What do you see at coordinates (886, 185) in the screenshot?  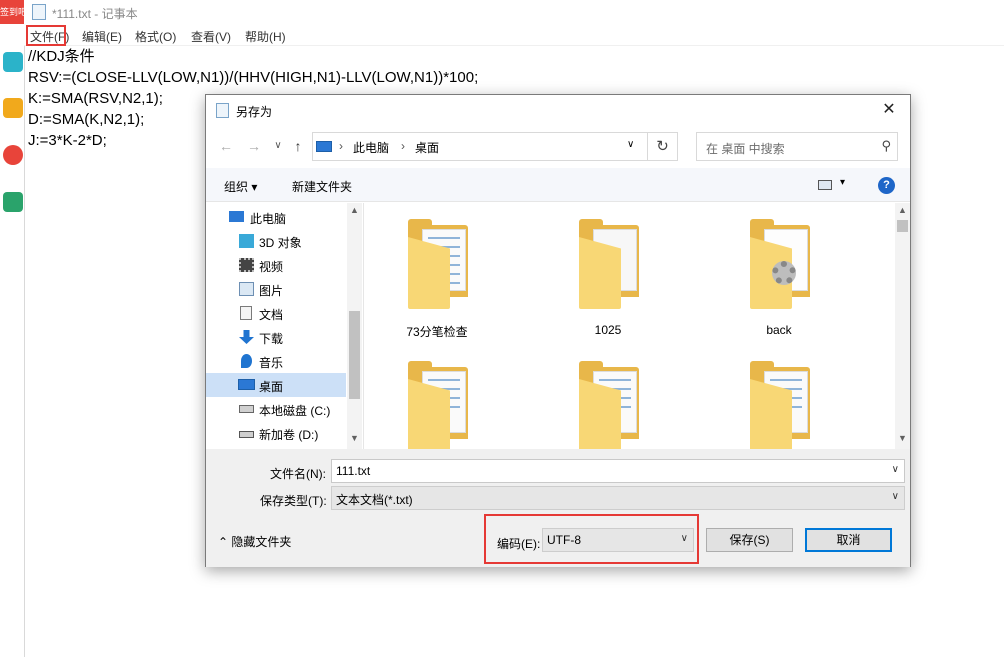 I see `help-icon: ?` at bounding box center [886, 185].